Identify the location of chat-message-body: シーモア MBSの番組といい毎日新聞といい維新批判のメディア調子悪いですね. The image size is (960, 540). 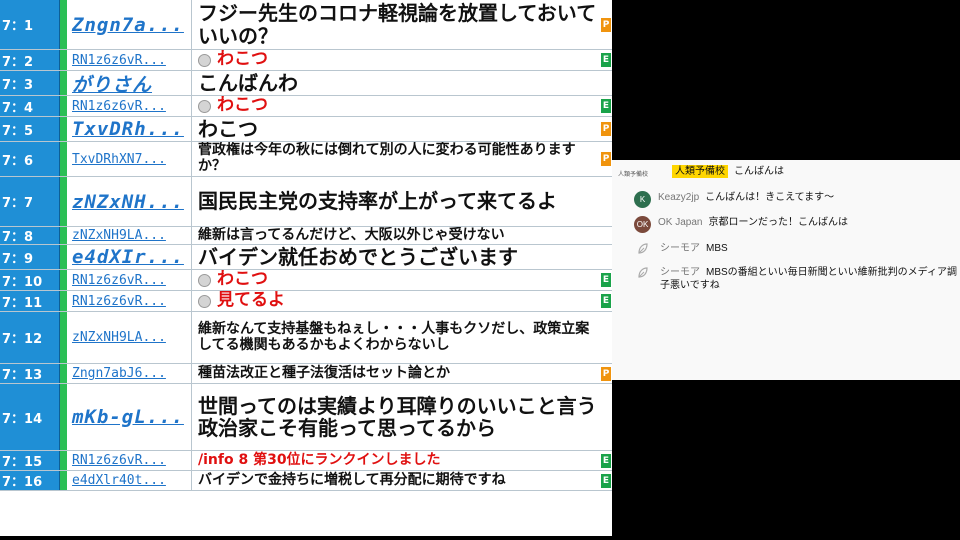
(810, 279).